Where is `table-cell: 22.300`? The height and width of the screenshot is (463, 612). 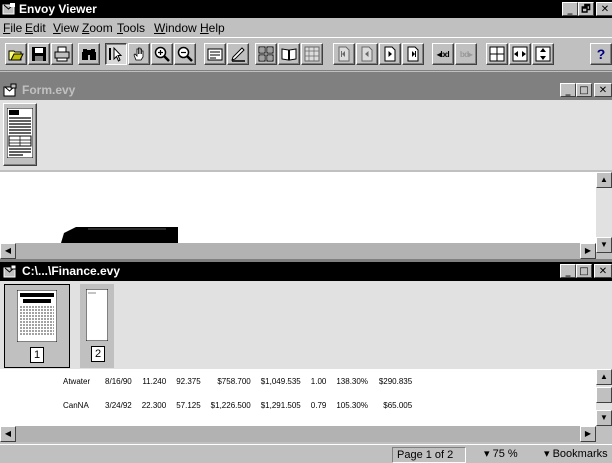
table-cell: 22.300 is located at coordinates (154, 405).